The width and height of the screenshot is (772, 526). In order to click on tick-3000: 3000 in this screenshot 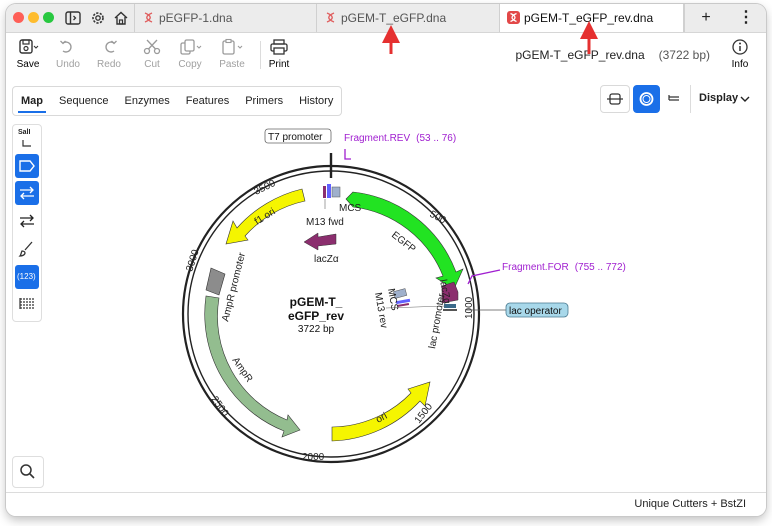, I will do `click(192, 260)`.